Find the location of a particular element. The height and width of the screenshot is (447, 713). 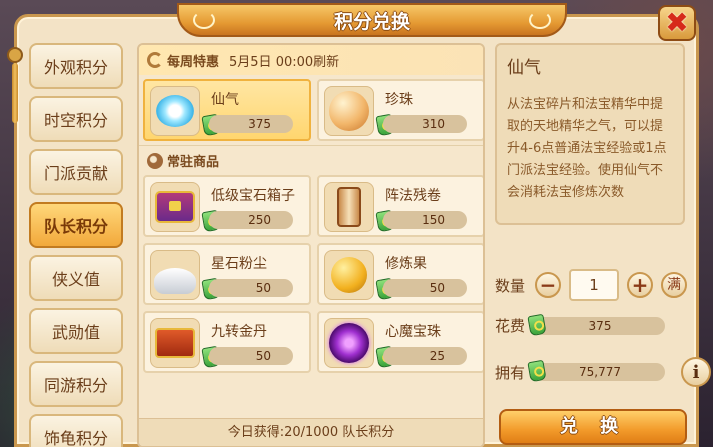

item-name: 九转金丹 is located at coordinates (239, 332).